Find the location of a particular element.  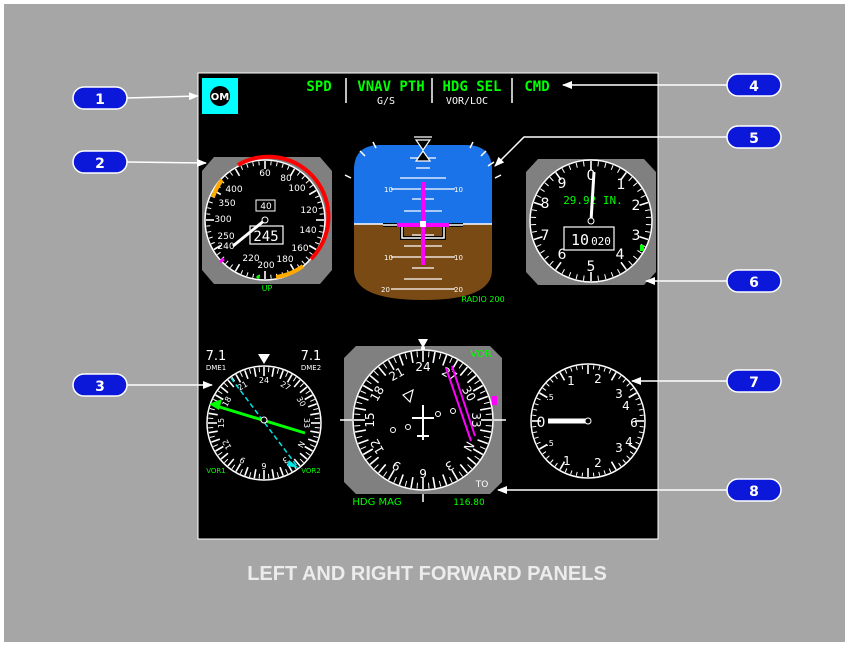

rmi-compass-label: 33 is located at coordinates (306, 423).